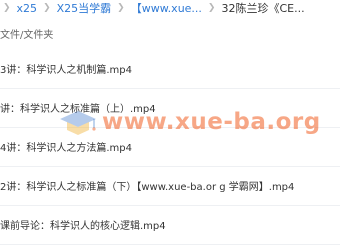  What do you see at coordinates (26, 33) in the screenshot?
I see `column-header-name: 文件/文件夹` at bounding box center [26, 33].